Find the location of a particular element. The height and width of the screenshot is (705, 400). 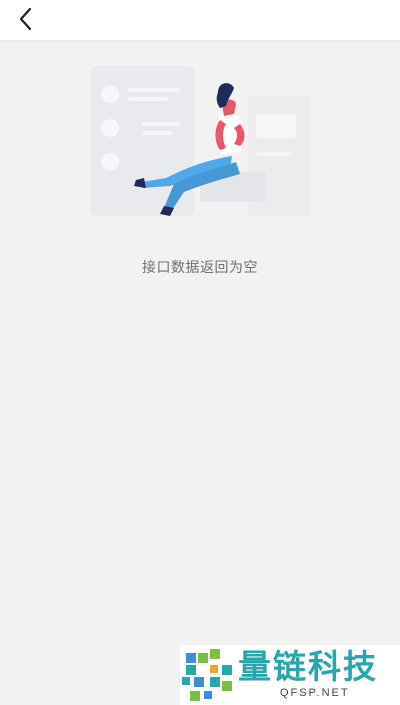

chevron-left-icon is located at coordinates (25, 19).